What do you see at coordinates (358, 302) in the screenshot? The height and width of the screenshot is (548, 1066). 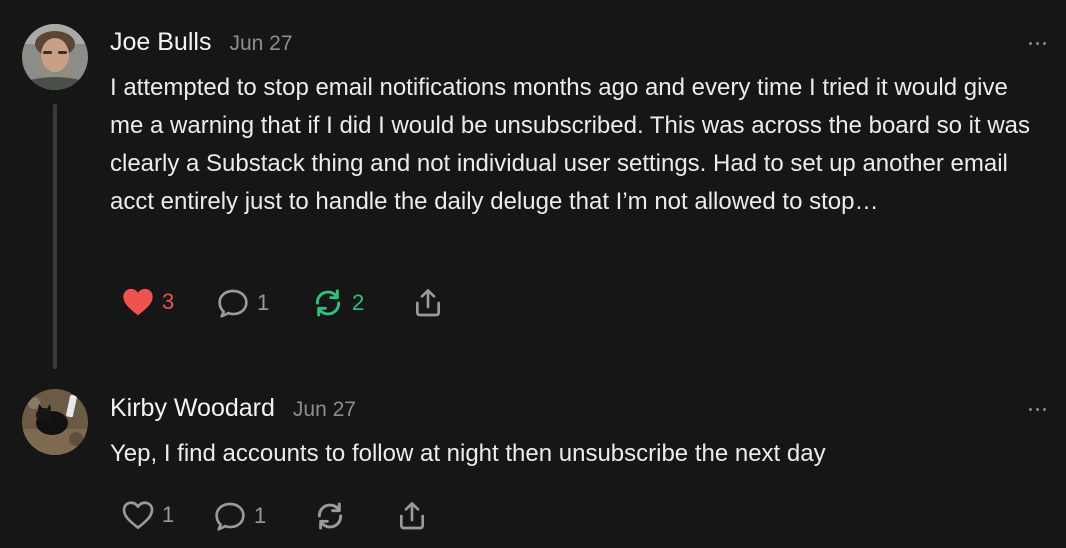 I see `restack-count: 2` at bounding box center [358, 302].